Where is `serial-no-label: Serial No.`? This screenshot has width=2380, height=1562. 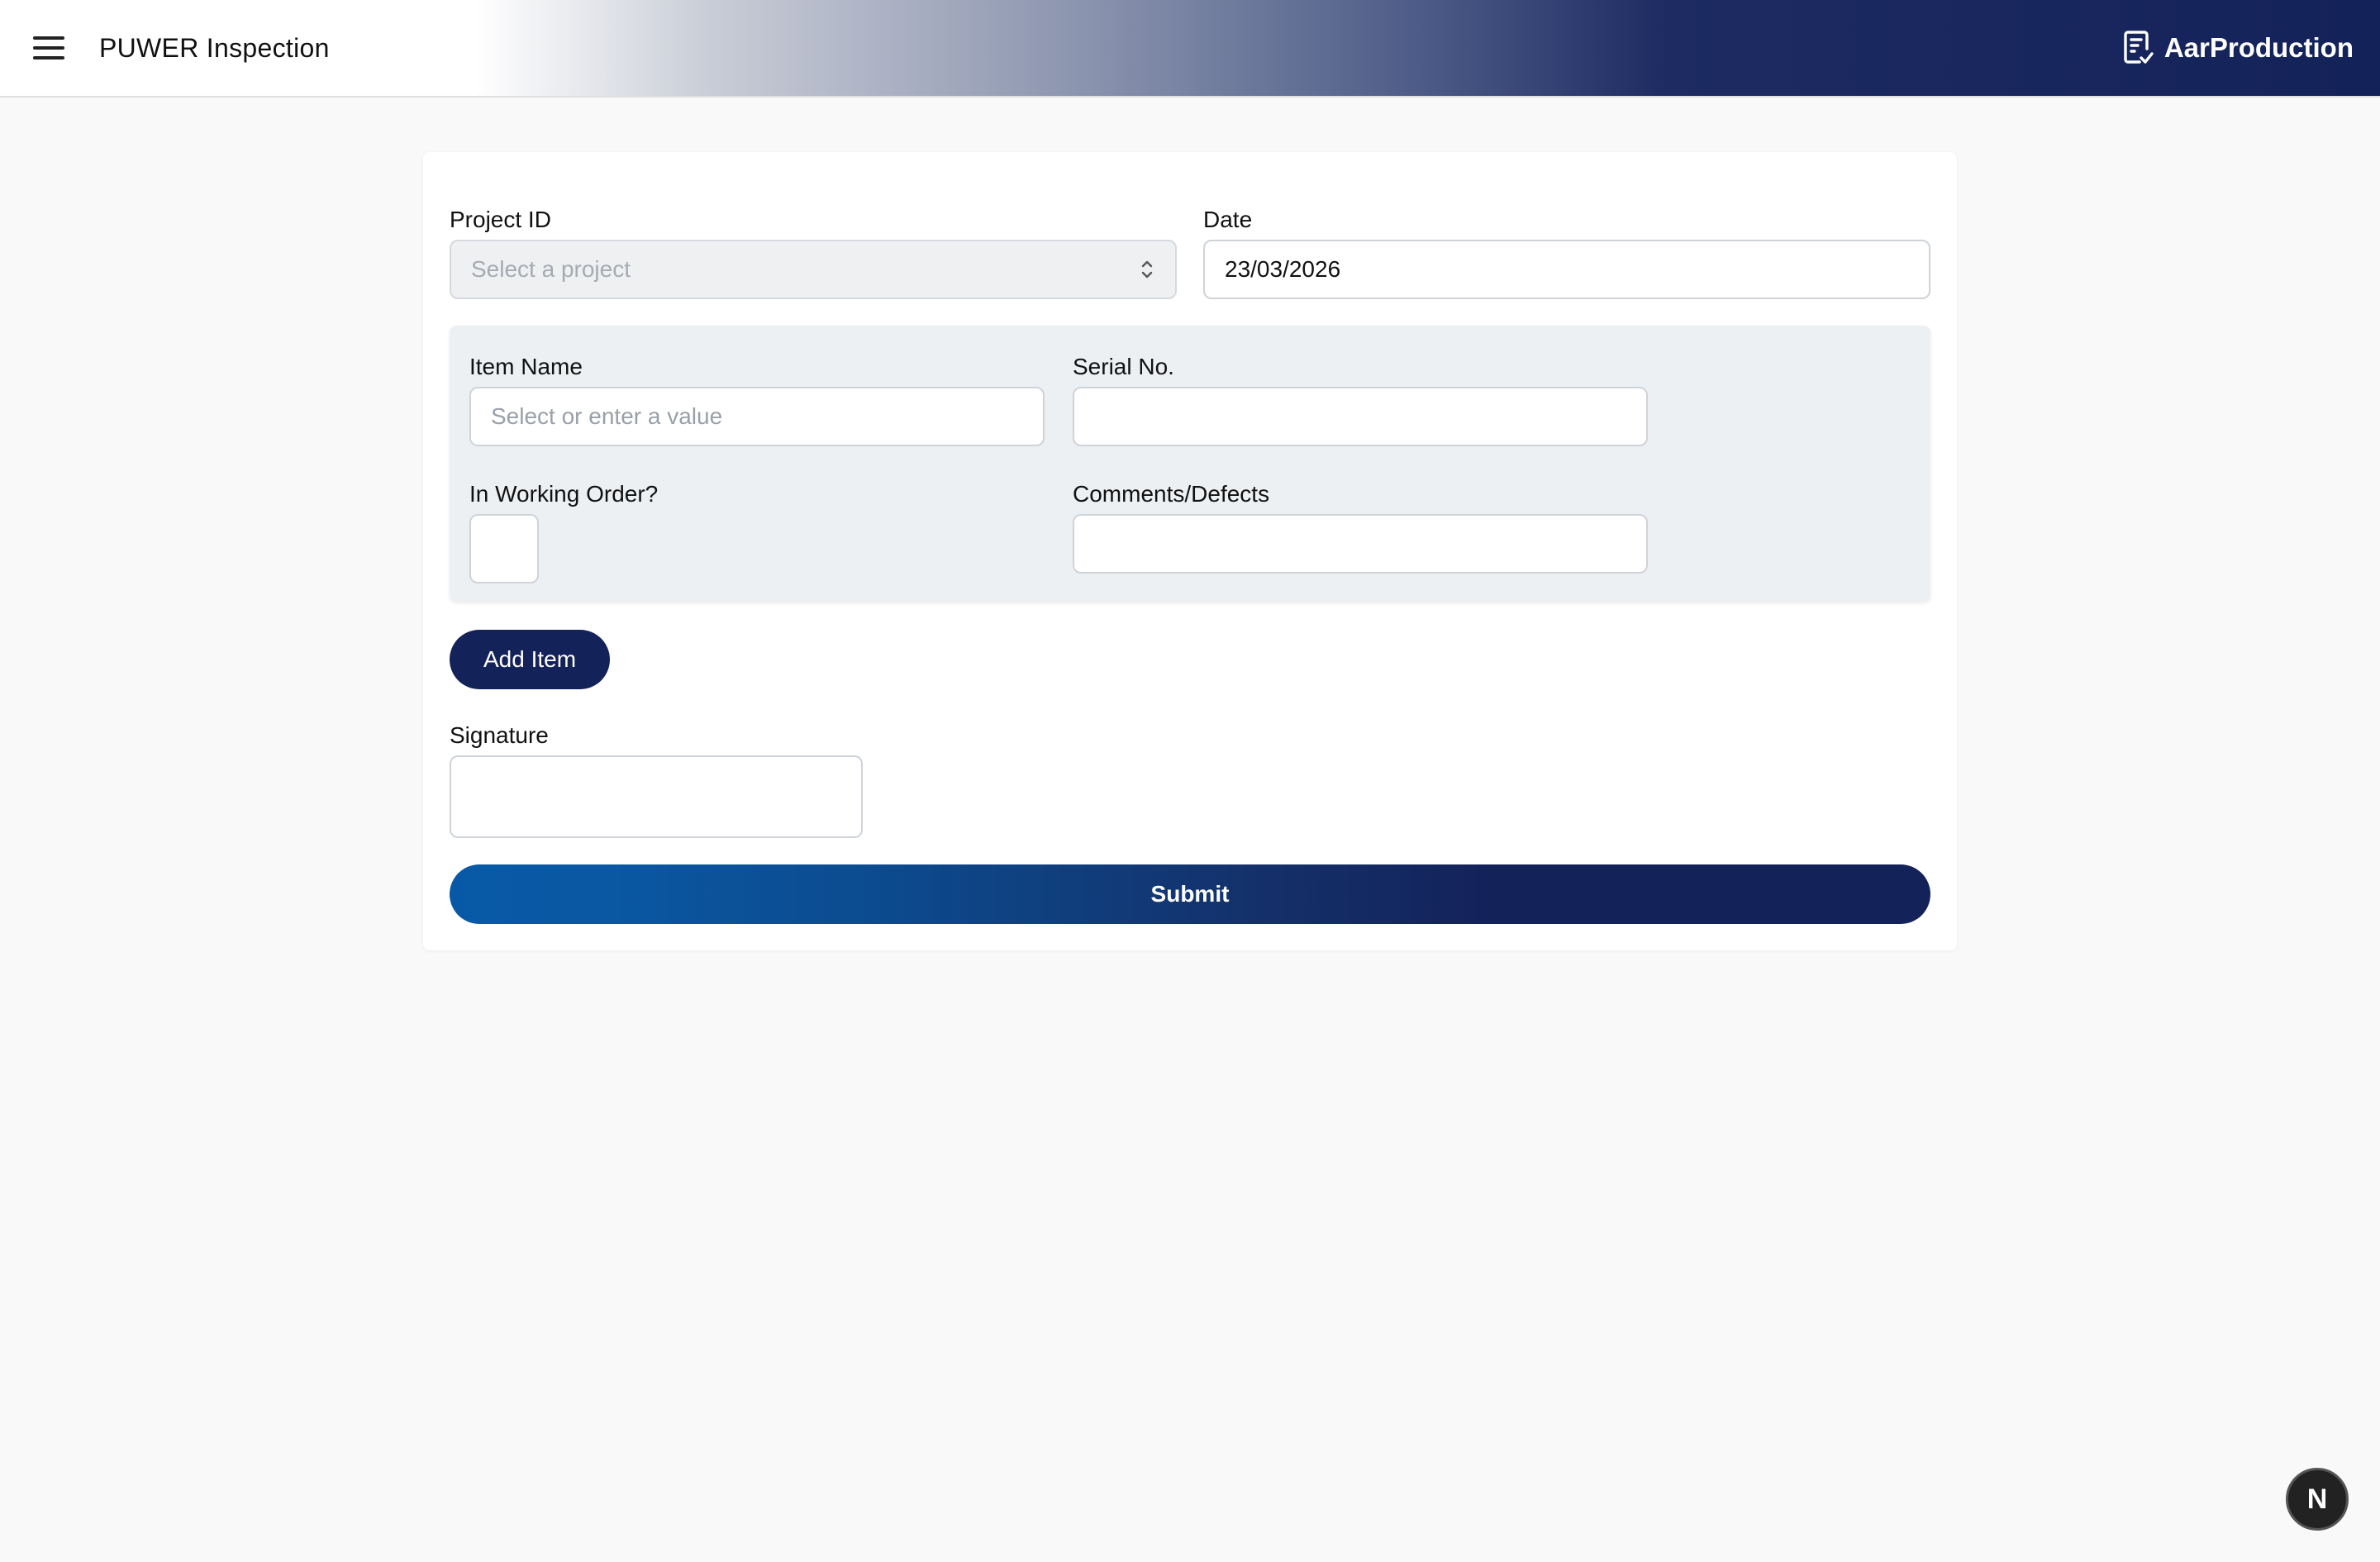 serial-no-label: Serial No. is located at coordinates (1123, 366).